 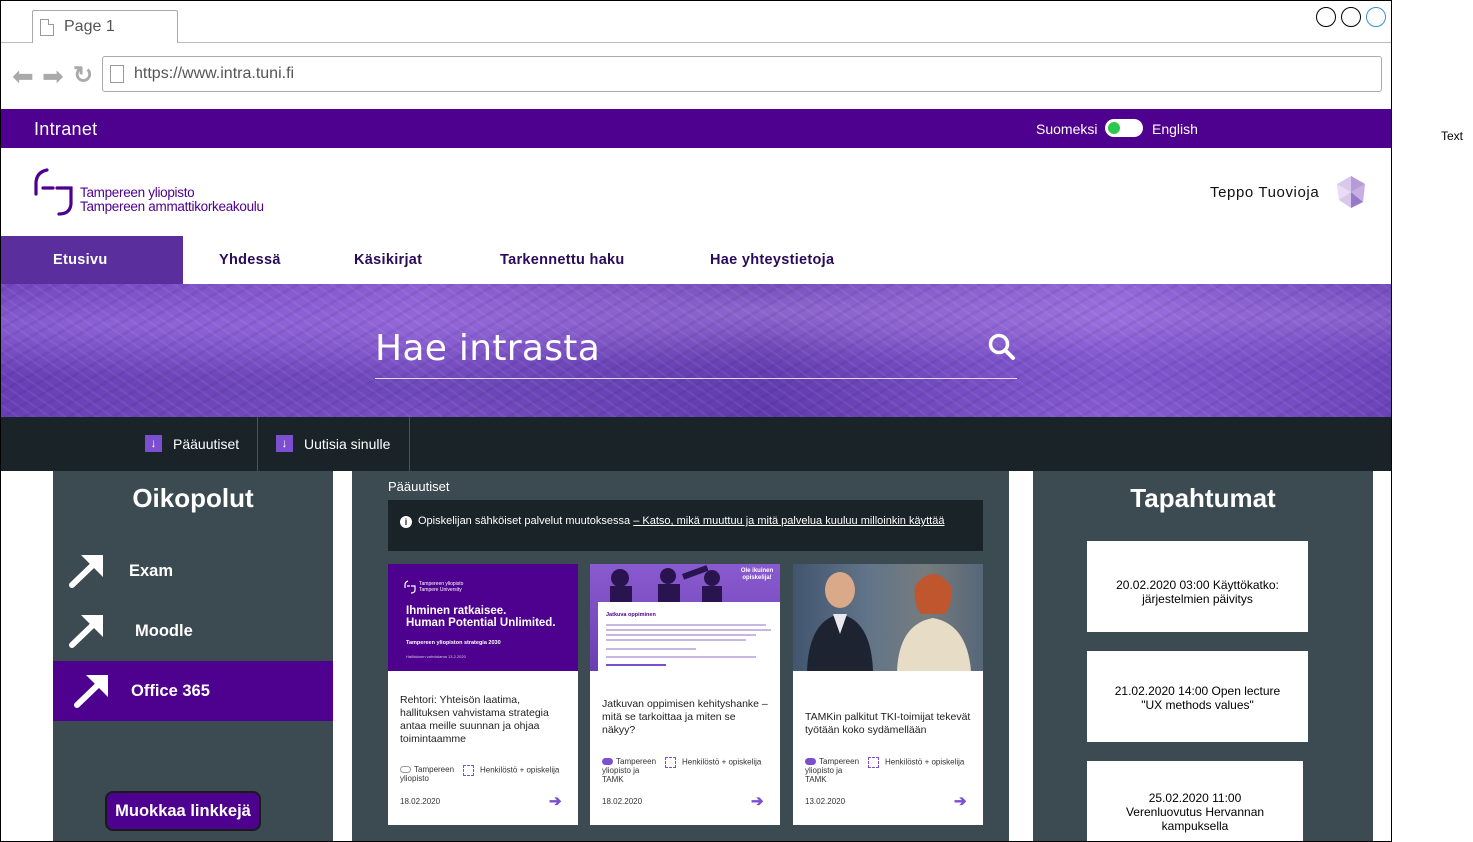 I want to click on toggle-icon, so click(x=405, y=770).